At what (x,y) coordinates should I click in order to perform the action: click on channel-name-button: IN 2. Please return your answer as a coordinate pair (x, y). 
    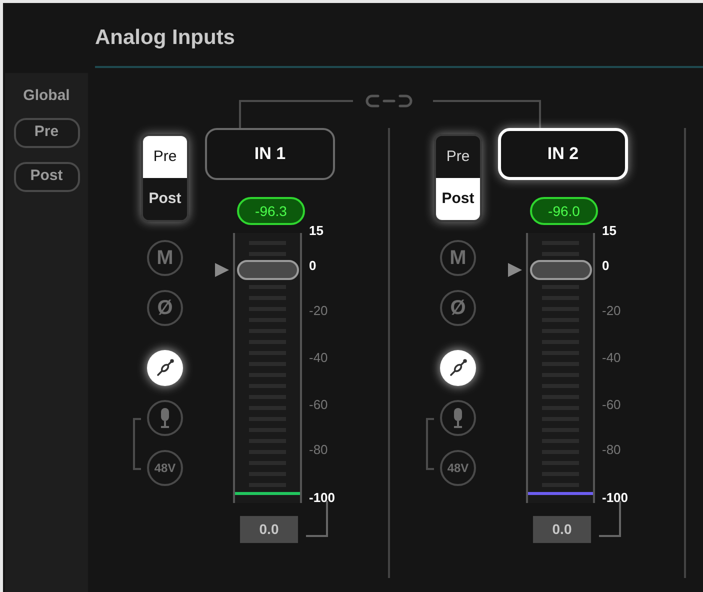
    Looking at the image, I should click on (563, 154).